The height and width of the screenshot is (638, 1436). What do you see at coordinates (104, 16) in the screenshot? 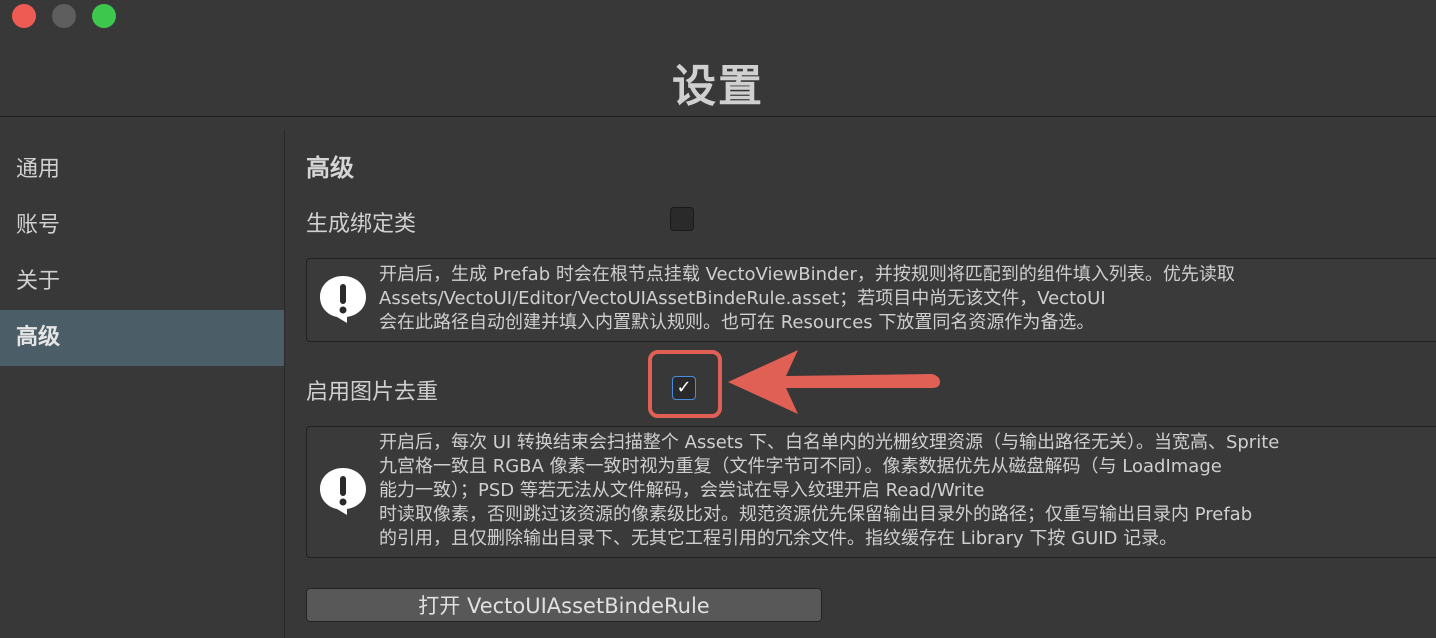
I see `maximize-window-button` at bounding box center [104, 16].